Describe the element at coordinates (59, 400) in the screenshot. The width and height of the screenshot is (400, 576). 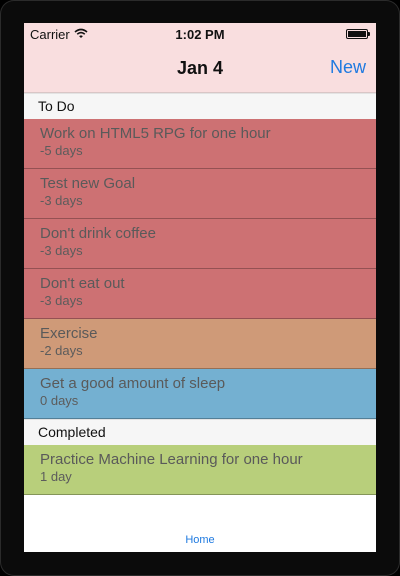
I see `list-item-subtitle: 0 days` at that location.